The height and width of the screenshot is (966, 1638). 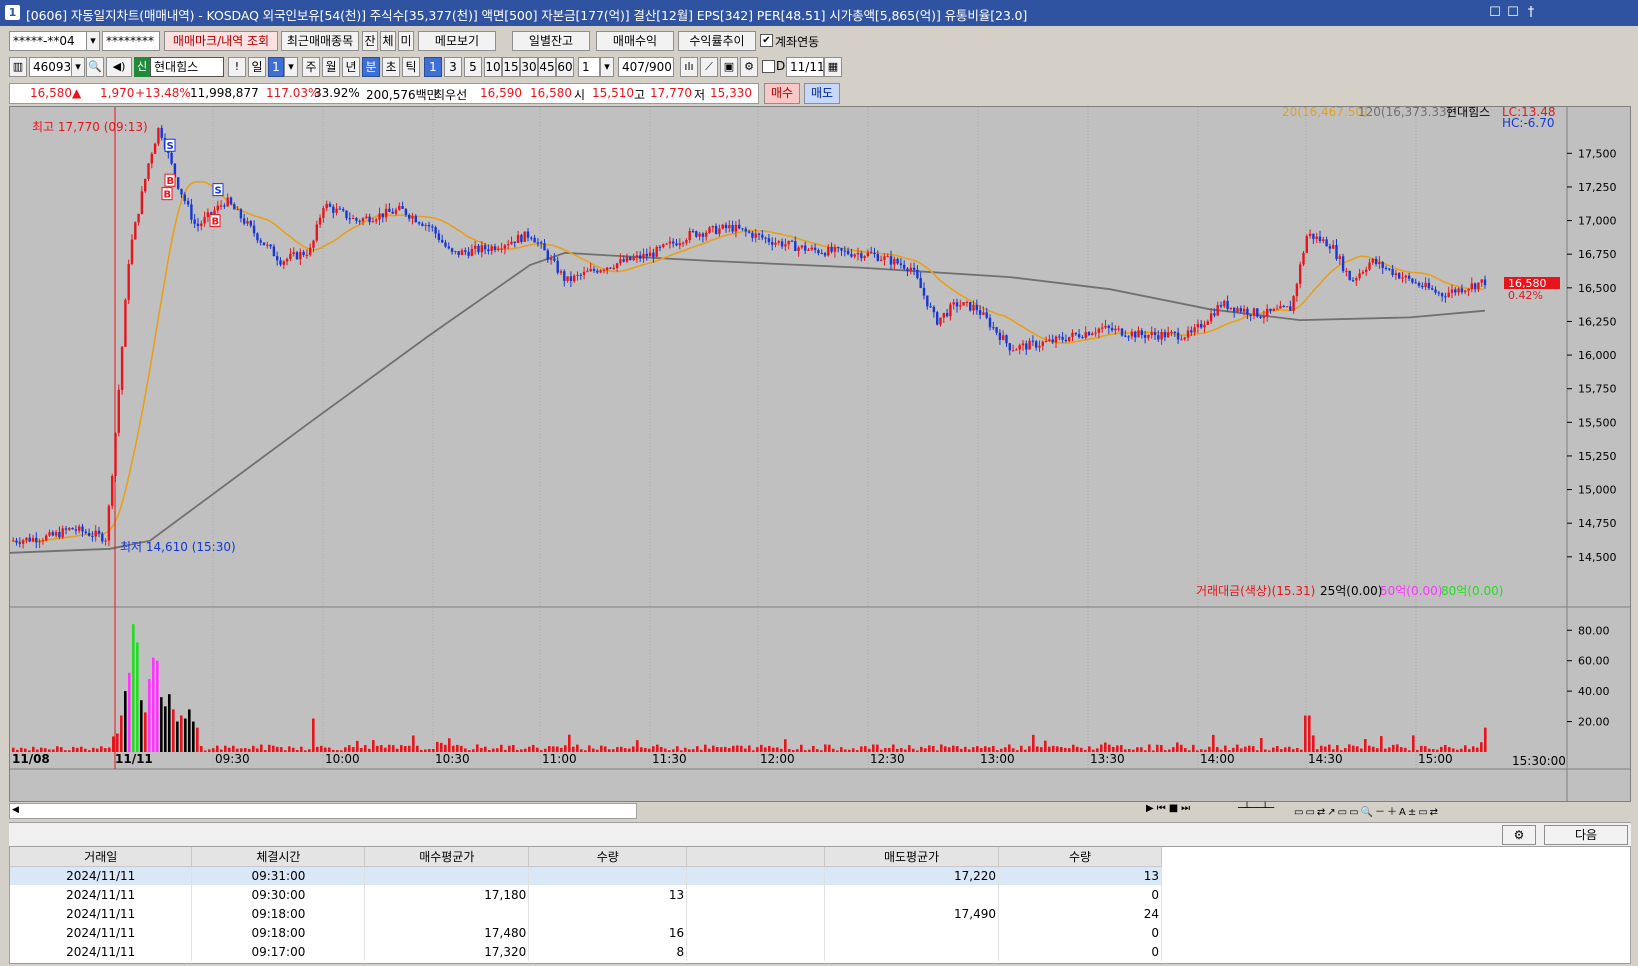 What do you see at coordinates (709, 67) in the screenshot?
I see `draw-line-icon: ⟋` at bounding box center [709, 67].